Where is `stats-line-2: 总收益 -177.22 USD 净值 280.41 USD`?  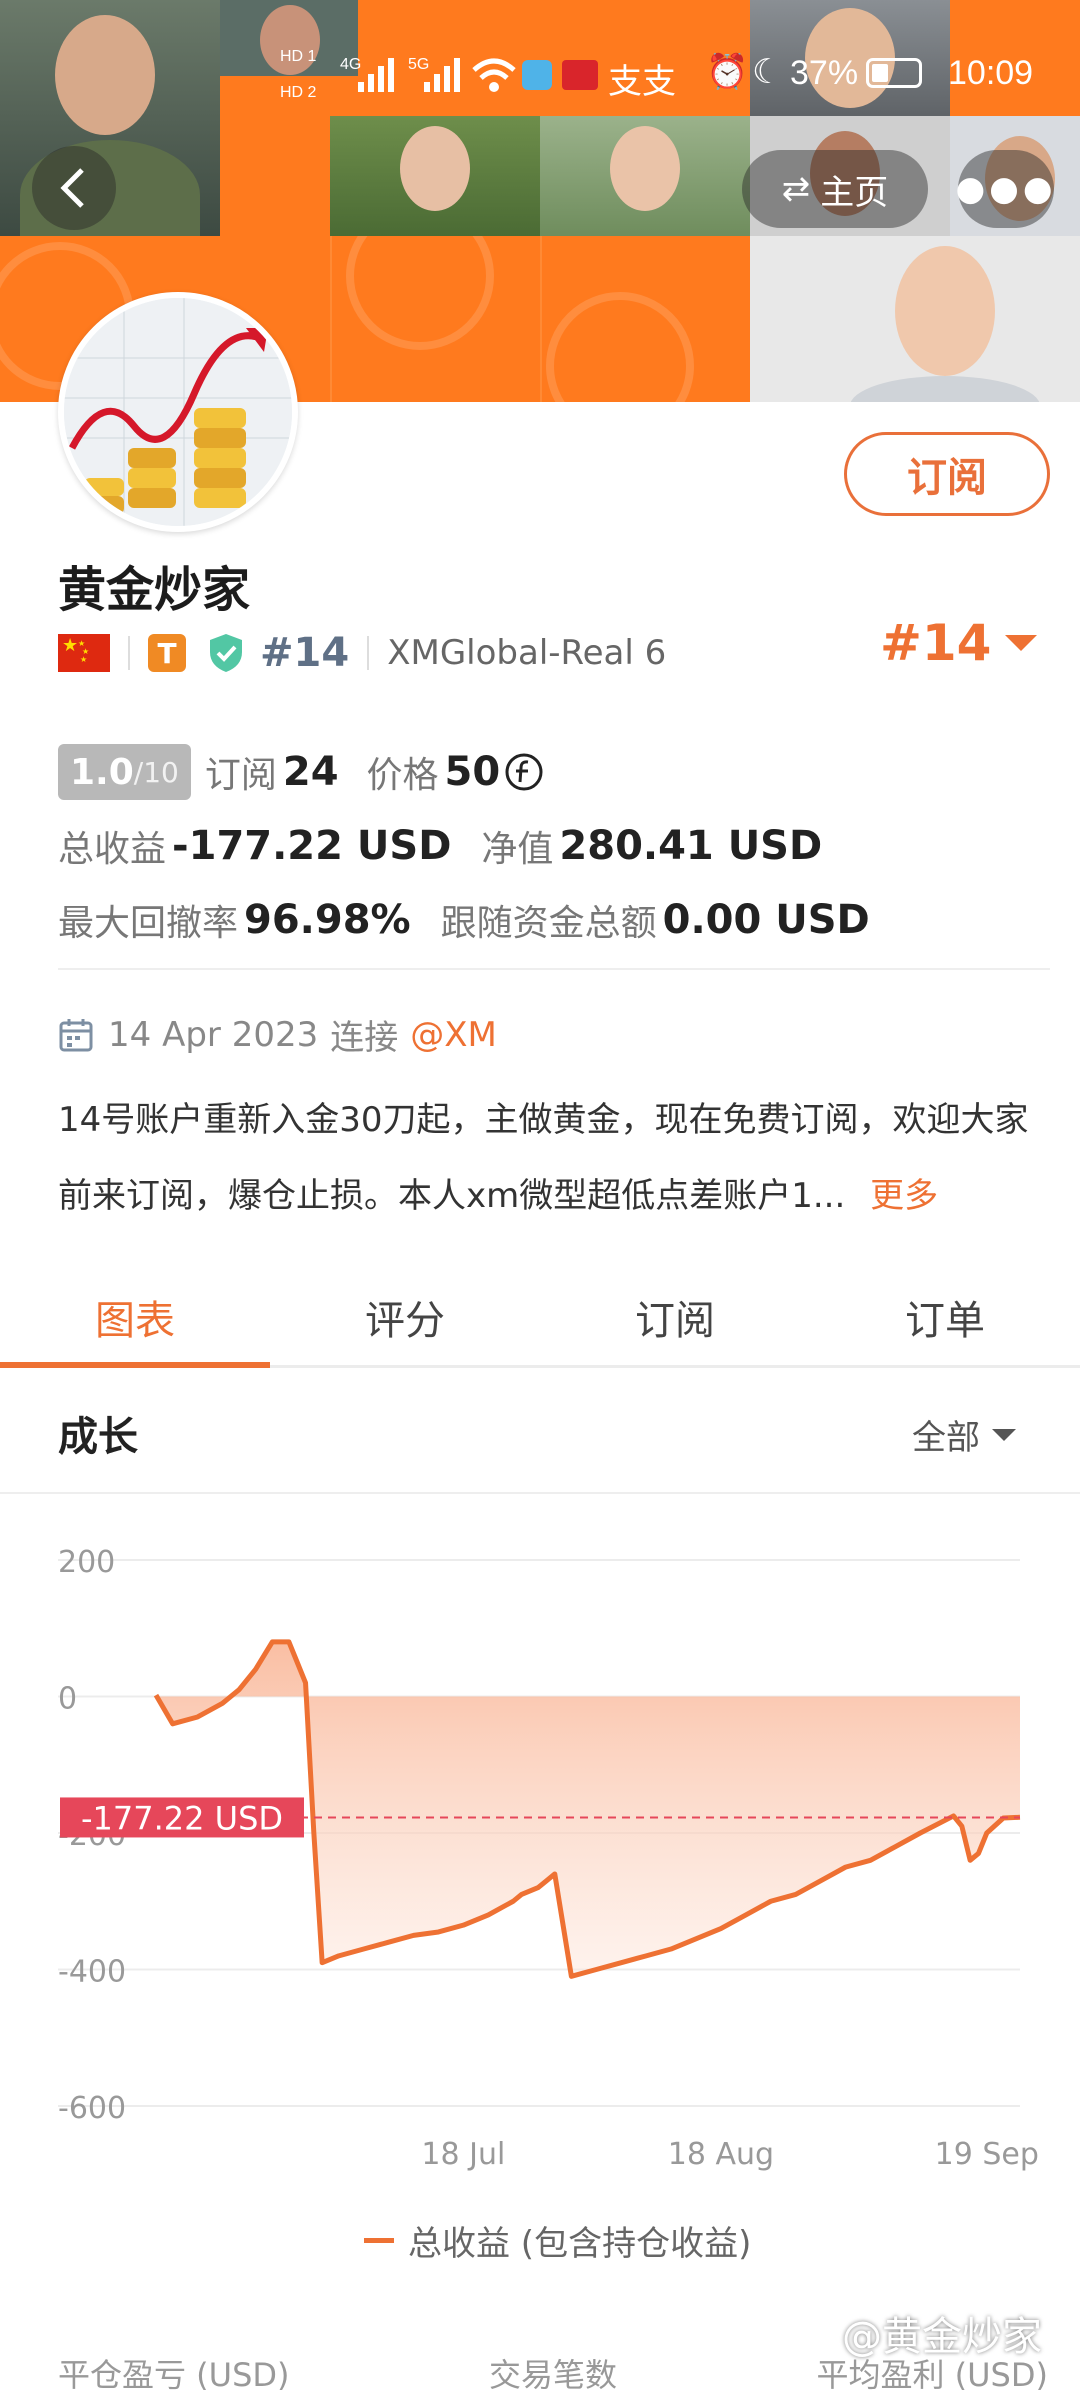
stats-line-2: 总收益 -177.22 USD 净值 280.41 USD is located at coordinates (440, 846).